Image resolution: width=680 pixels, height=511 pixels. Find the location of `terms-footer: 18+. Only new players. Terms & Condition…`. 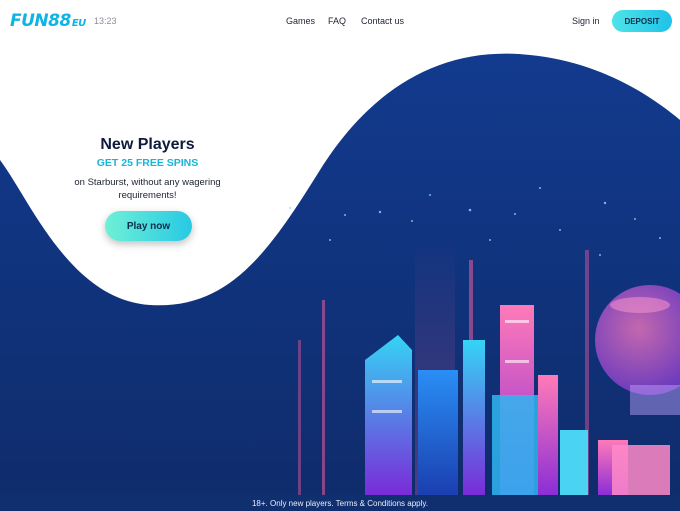

terms-footer: 18+. Only new players. Terms & Condition… is located at coordinates (340, 503).